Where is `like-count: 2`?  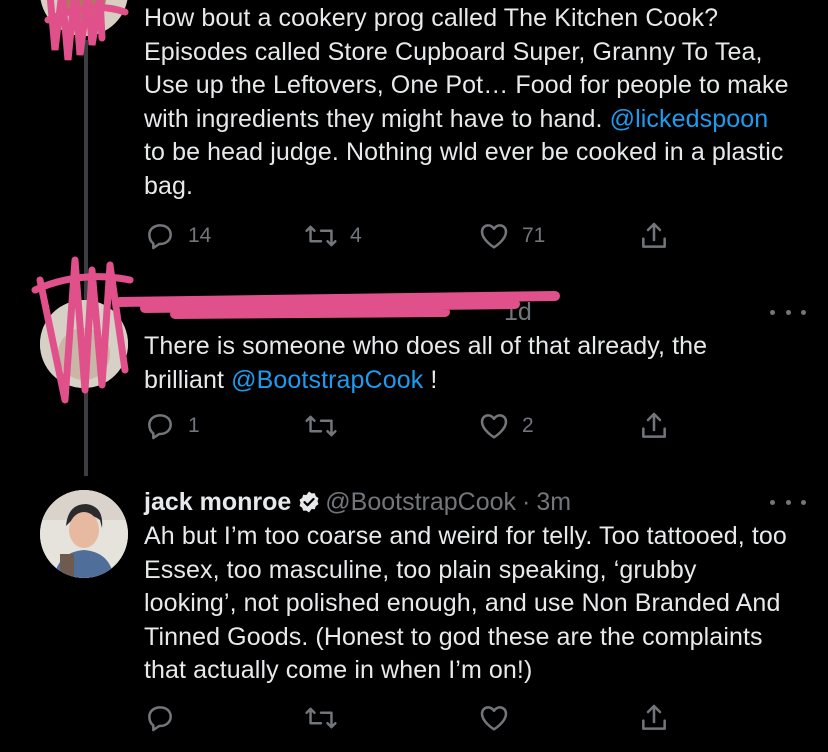 like-count: 2 is located at coordinates (528, 425).